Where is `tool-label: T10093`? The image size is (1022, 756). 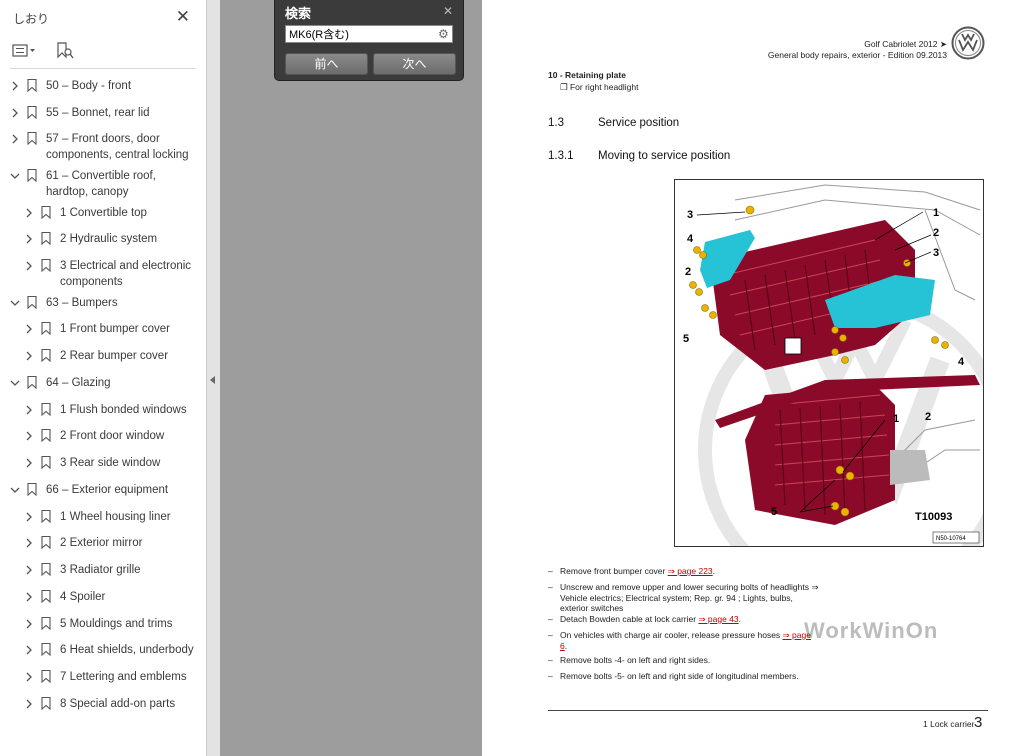
tool-label: T10093 is located at coordinates (933, 517).